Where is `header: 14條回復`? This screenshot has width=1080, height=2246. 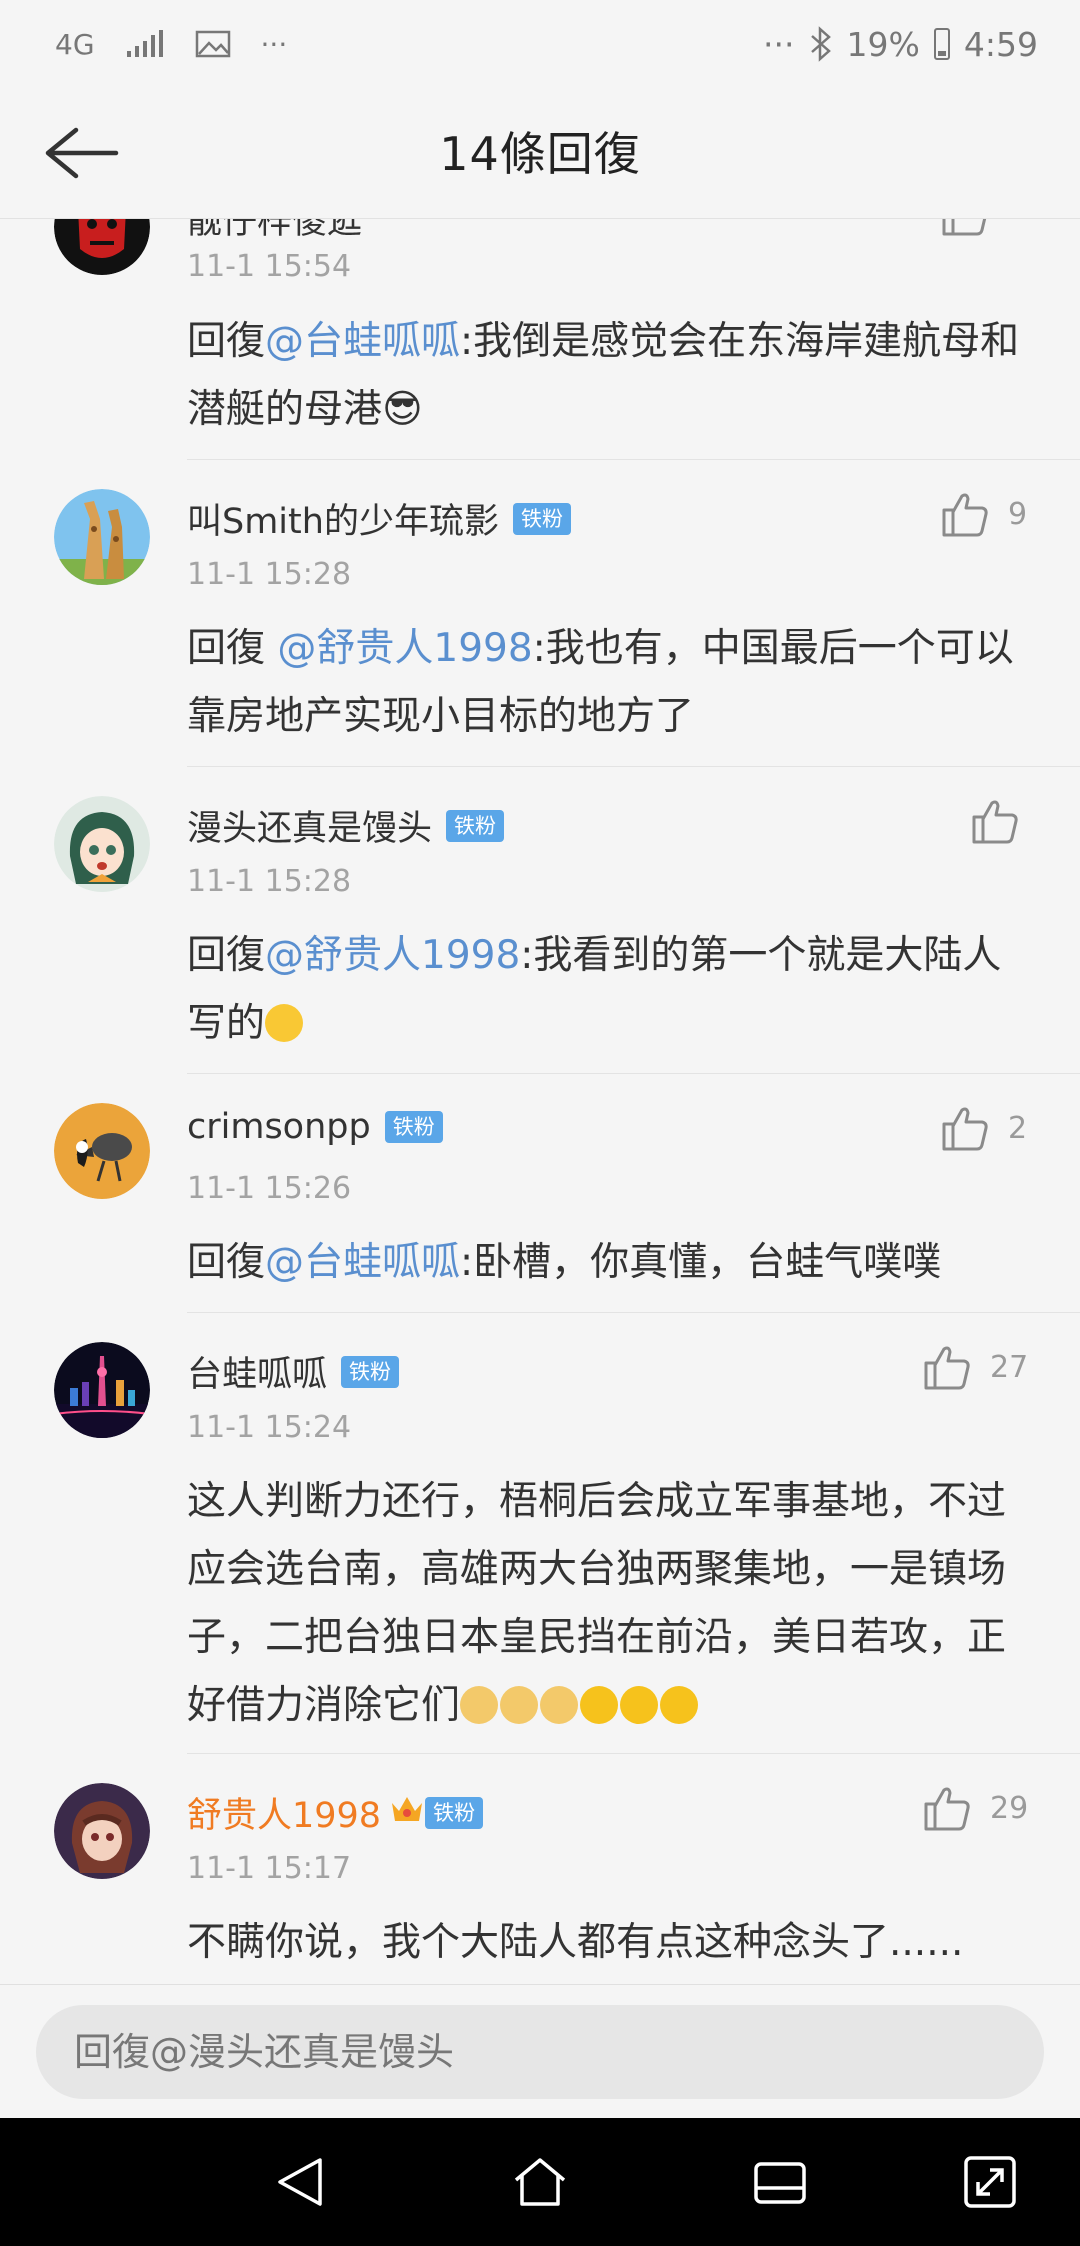 header: 14條回復 is located at coordinates (540, 153).